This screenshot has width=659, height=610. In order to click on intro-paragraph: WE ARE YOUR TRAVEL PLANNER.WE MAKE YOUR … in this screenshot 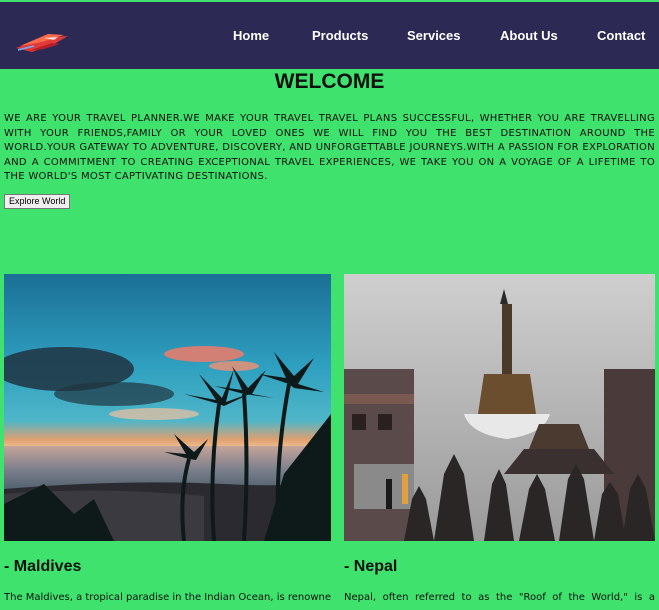, I will do `click(329, 147)`.